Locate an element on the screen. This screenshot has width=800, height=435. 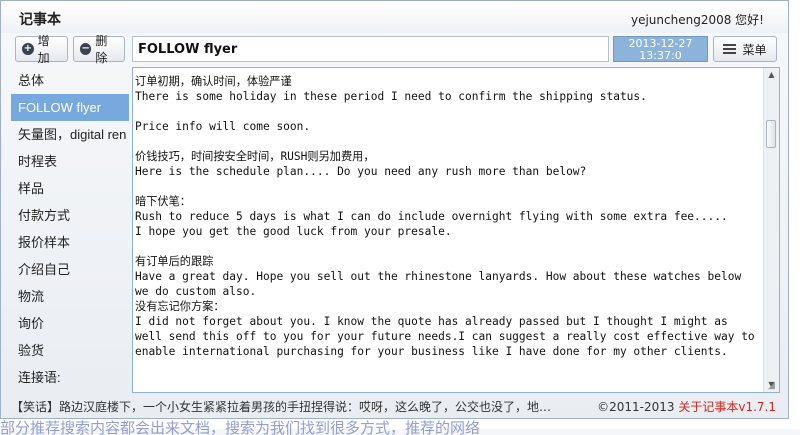
about-link: 关于记事本v1.7.1 is located at coordinates (727, 407).